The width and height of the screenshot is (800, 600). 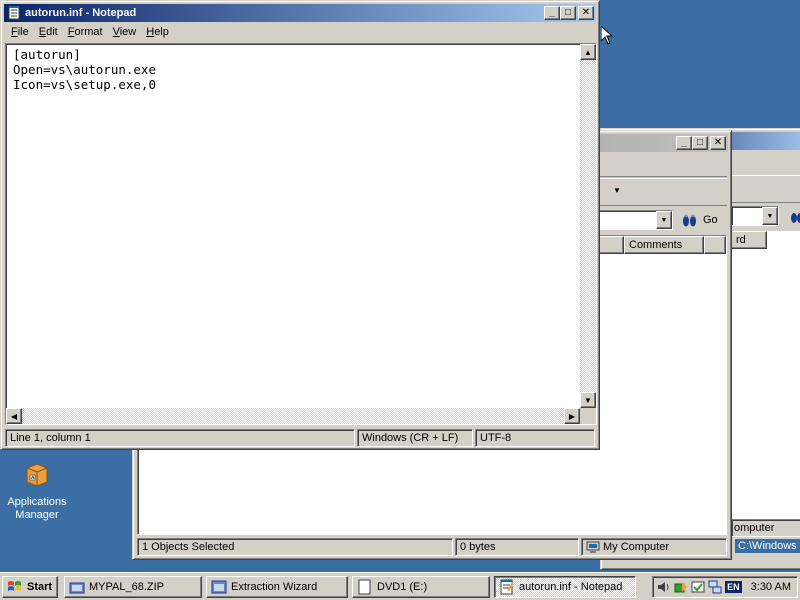 What do you see at coordinates (698, 587) in the screenshot?
I see `check-icon` at bounding box center [698, 587].